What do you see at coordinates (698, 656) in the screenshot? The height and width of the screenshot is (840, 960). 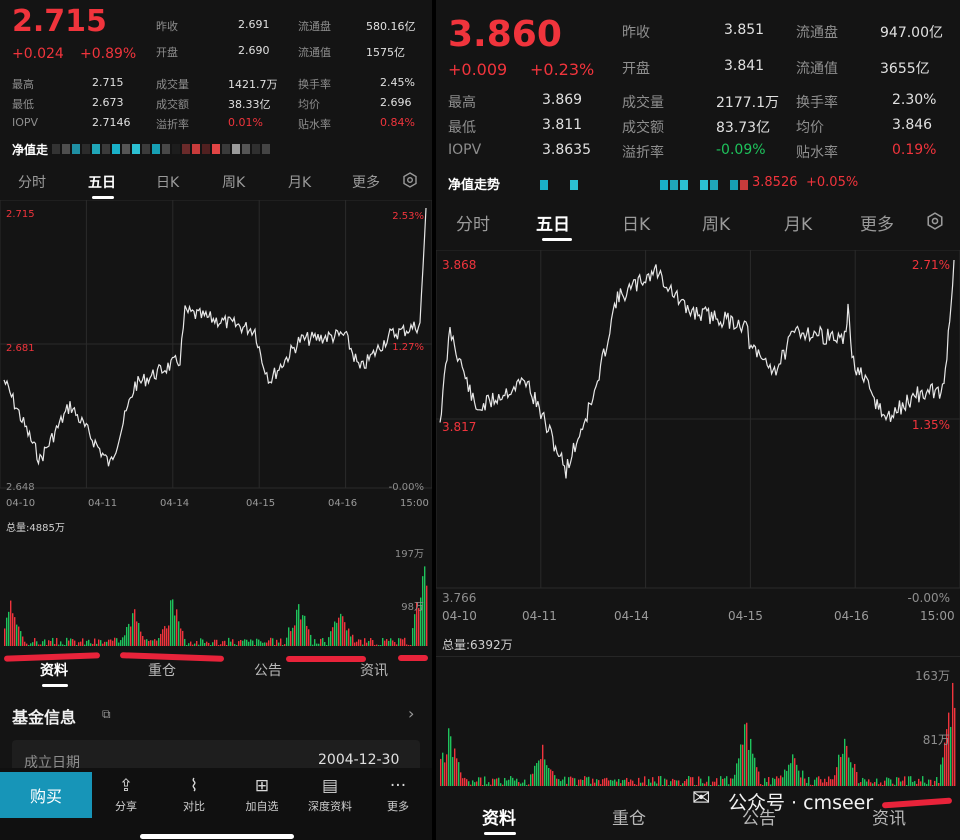 I see `separator` at bounding box center [698, 656].